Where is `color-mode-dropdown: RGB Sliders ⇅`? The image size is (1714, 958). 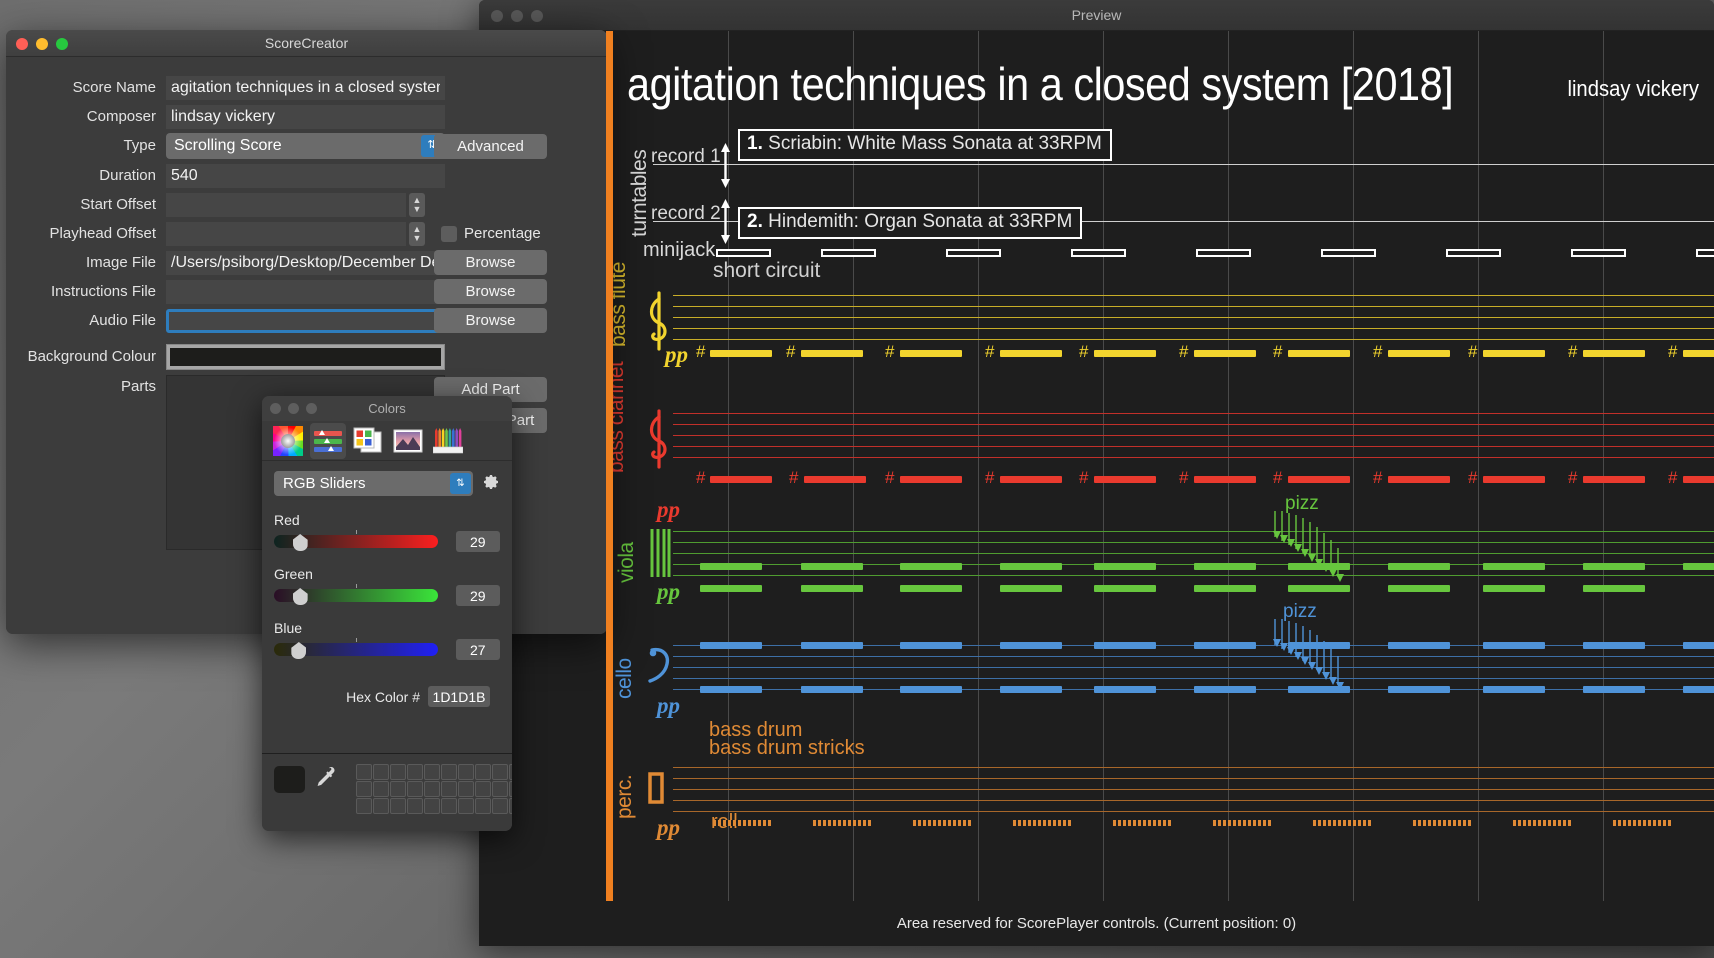 color-mode-dropdown: RGB Sliders ⇅ is located at coordinates (373, 483).